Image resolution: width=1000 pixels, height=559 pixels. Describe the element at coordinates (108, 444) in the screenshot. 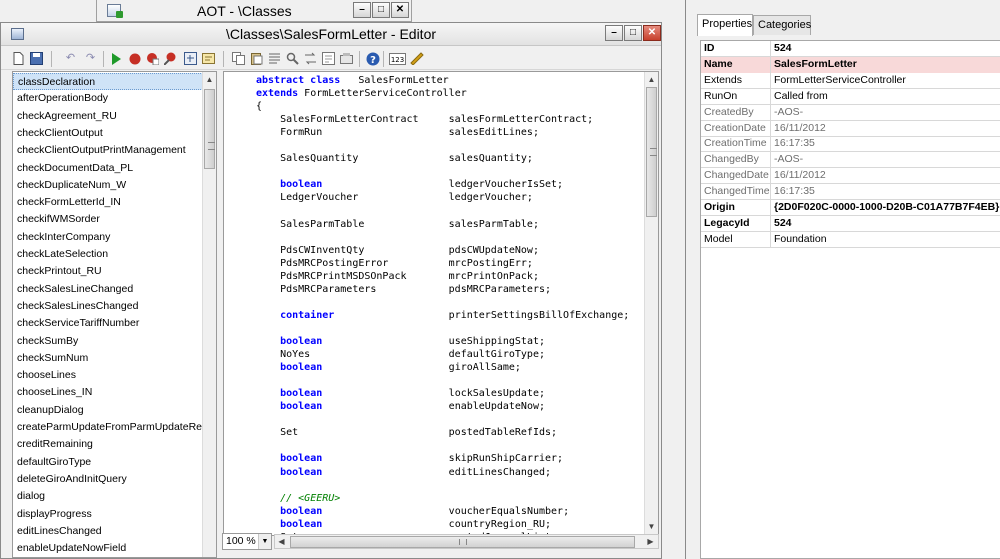

I see `method-item: creditRemaining` at that location.